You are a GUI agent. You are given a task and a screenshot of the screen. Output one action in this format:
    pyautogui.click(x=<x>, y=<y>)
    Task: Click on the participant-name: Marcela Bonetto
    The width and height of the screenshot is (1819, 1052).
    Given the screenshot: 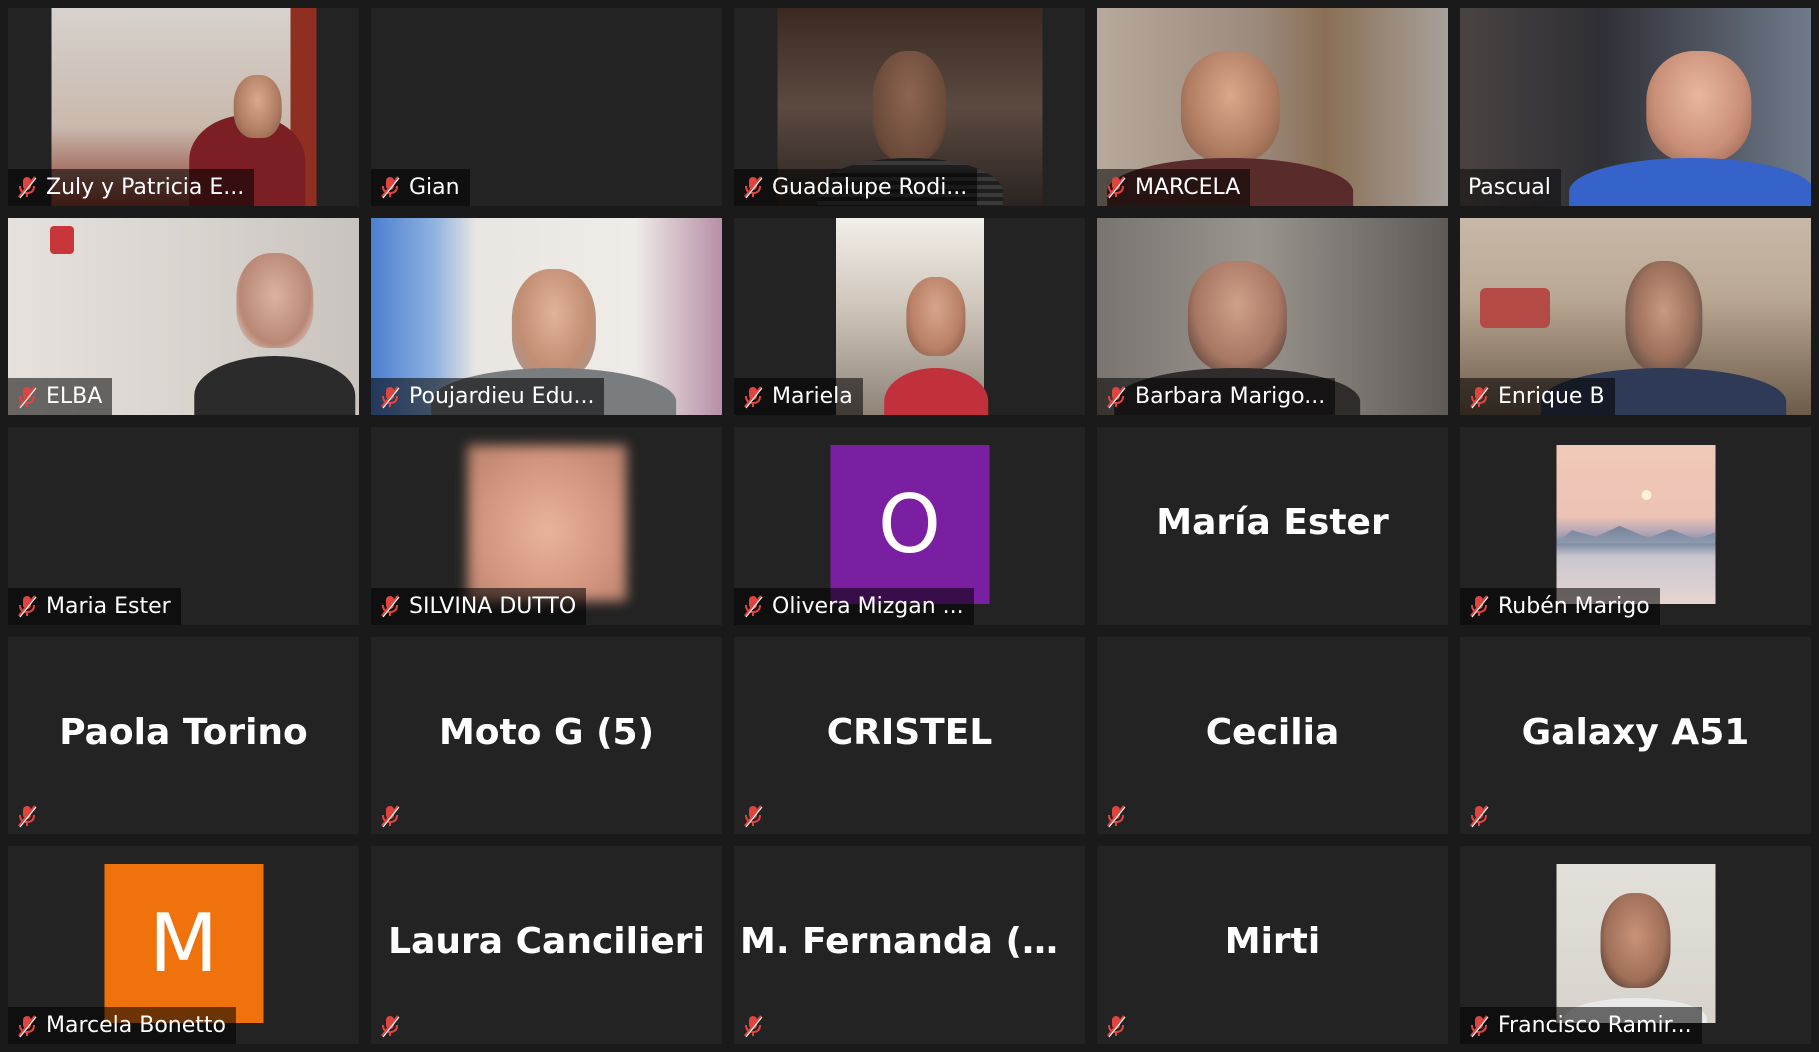 What is the action you would take?
    pyautogui.click(x=136, y=1025)
    